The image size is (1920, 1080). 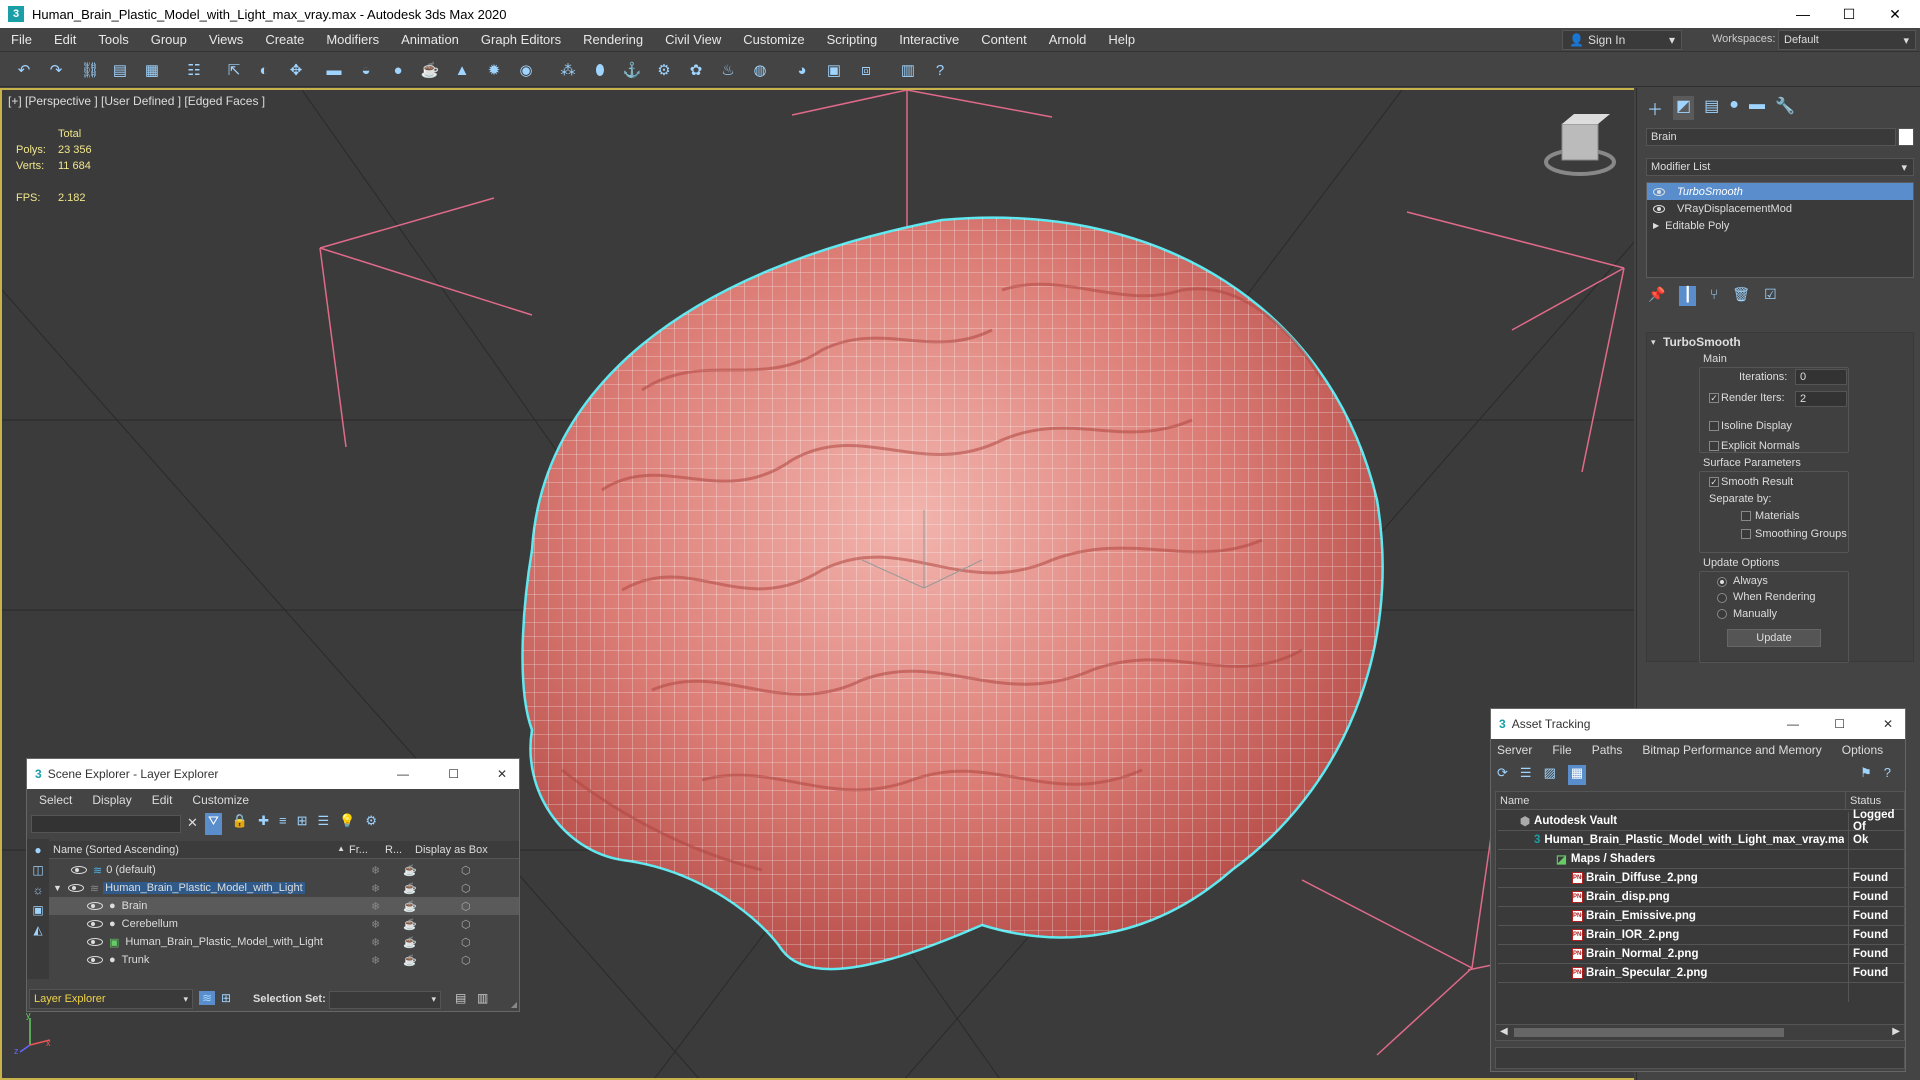 What do you see at coordinates (352, 39) in the screenshot?
I see `menu-modifiers: Modifiers` at bounding box center [352, 39].